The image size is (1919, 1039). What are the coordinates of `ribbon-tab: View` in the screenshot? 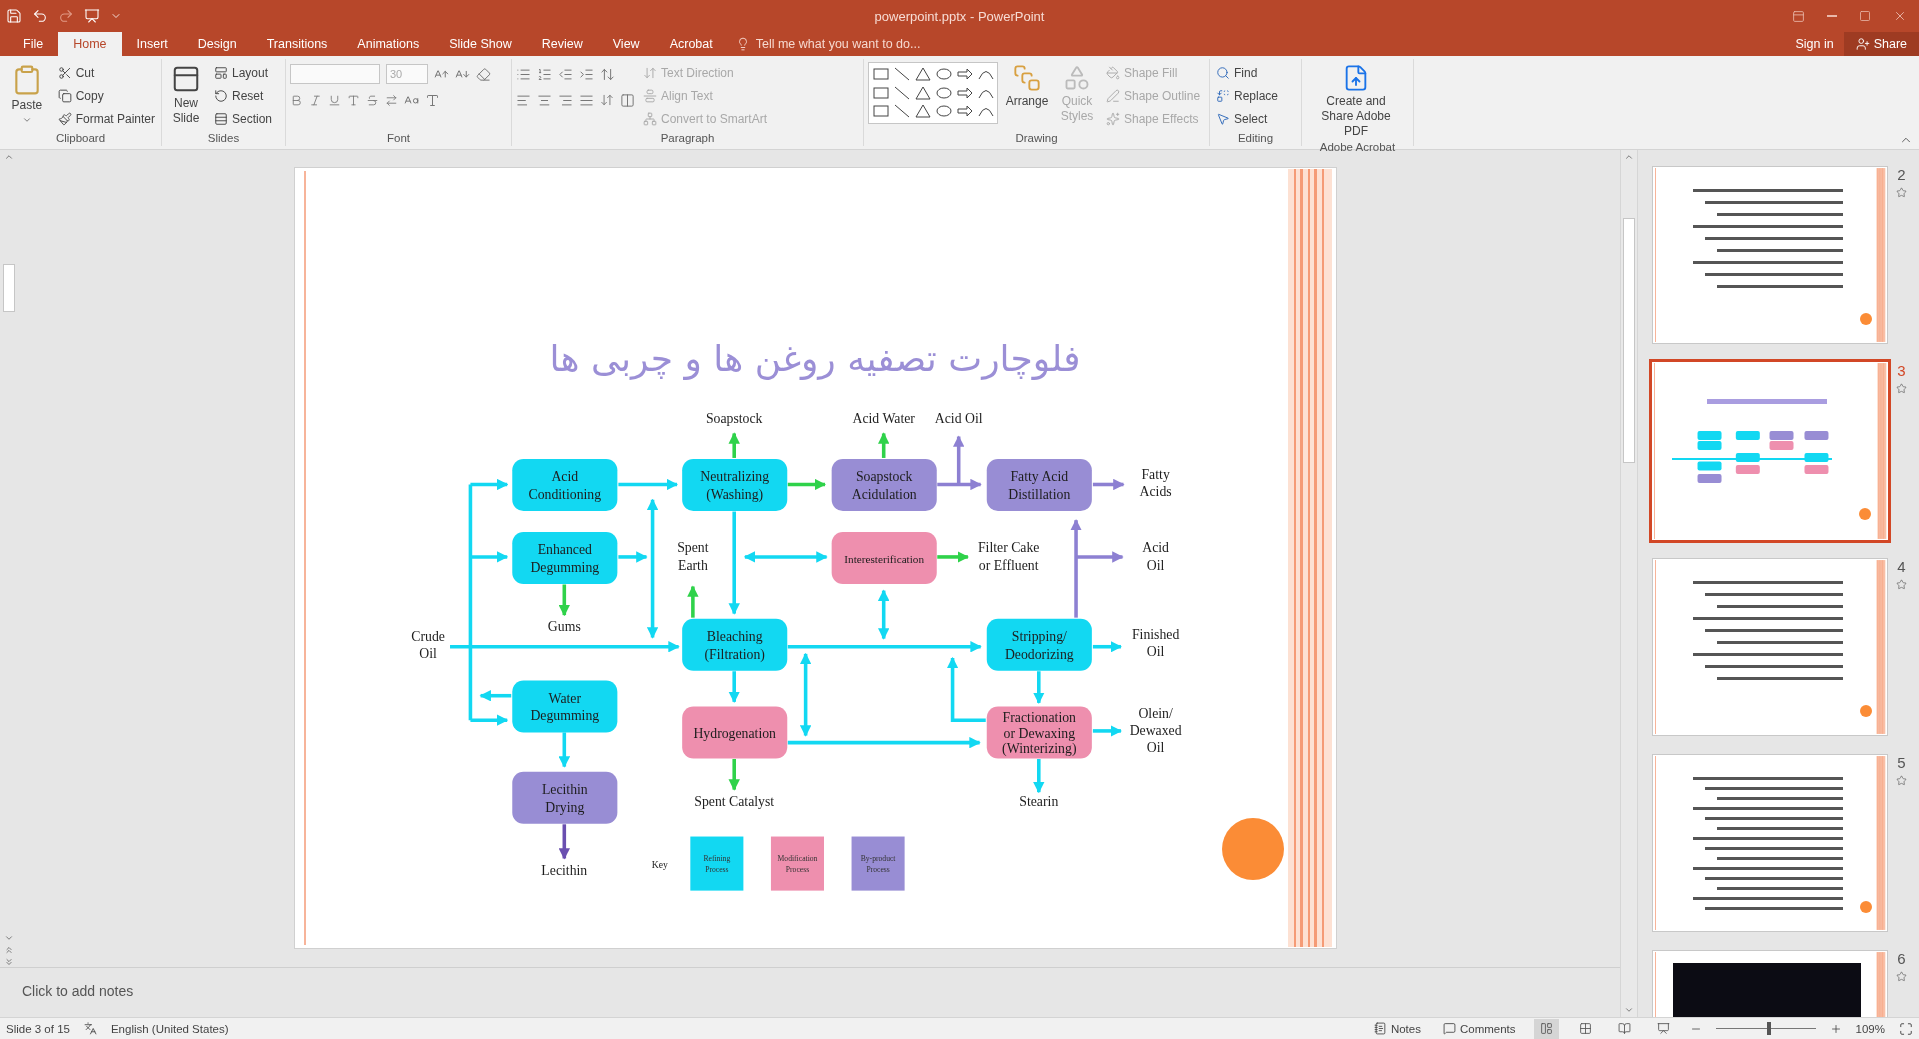 It's located at (626, 44).